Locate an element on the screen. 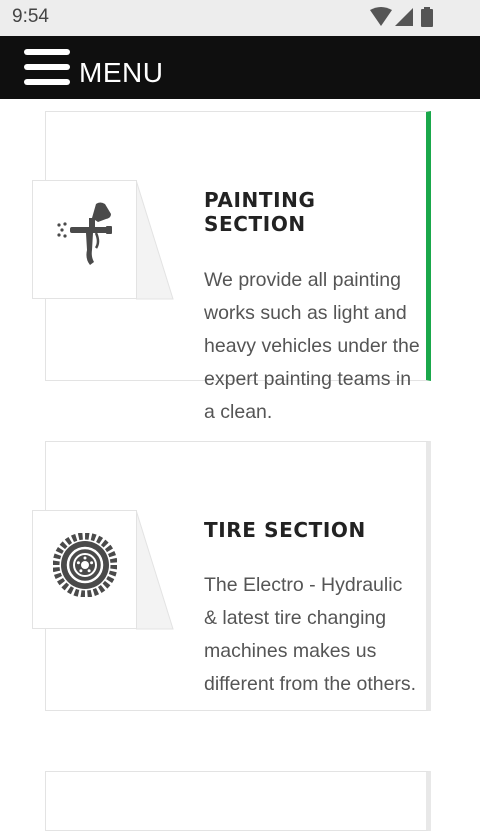 The width and height of the screenshot is (480, 831). top-navbar: MENU is located at coordinates (240, 67).